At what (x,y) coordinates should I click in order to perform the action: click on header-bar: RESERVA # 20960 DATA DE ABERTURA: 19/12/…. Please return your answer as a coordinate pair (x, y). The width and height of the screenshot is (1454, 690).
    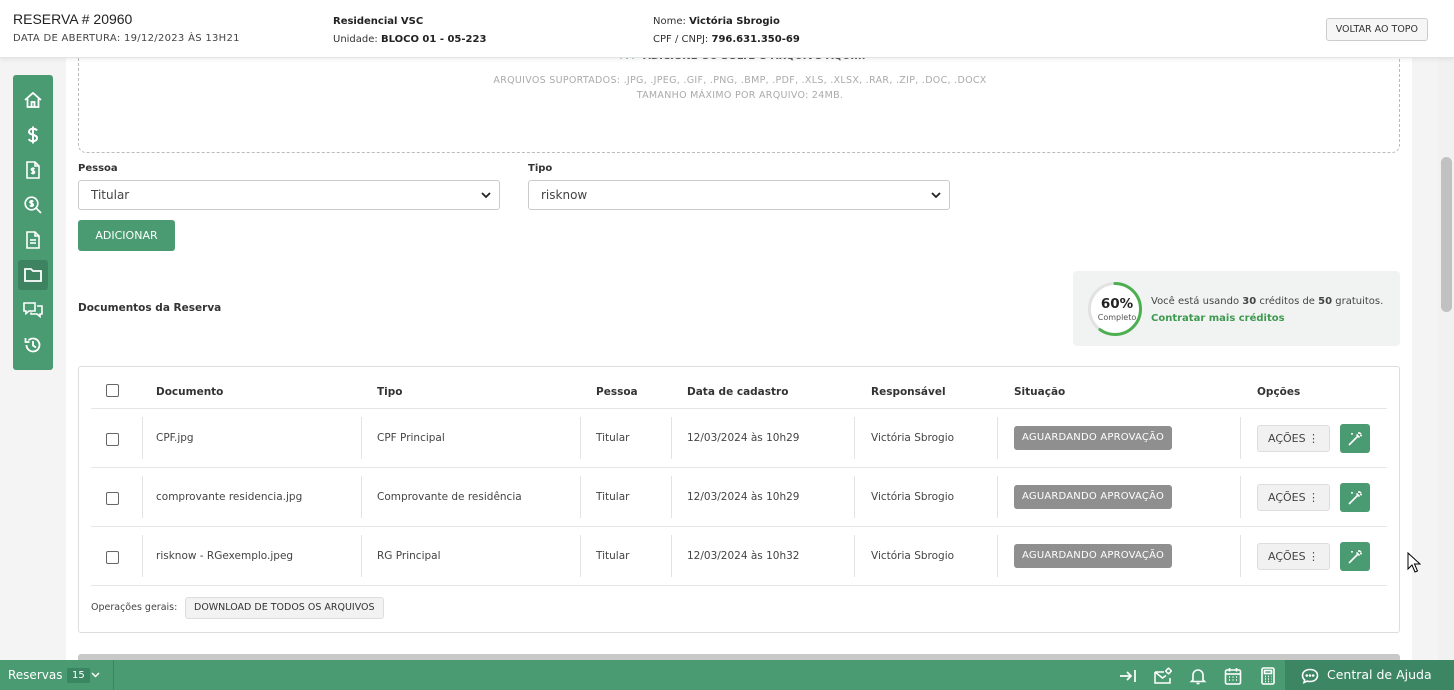
    Looking at the image, I should click on (727, 29).